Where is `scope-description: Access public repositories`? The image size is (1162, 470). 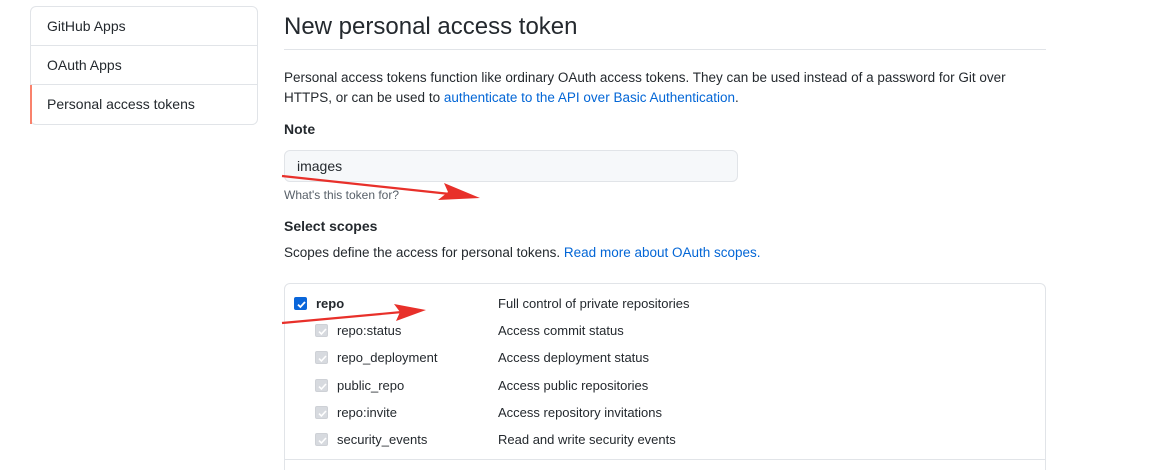 scope-description: Access public repositories is located at coordinates (573, 385).